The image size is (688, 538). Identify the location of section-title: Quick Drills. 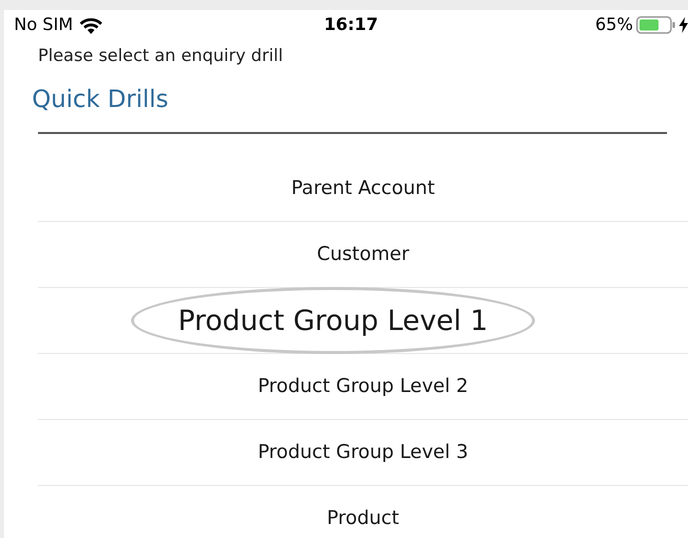
(101, 99).